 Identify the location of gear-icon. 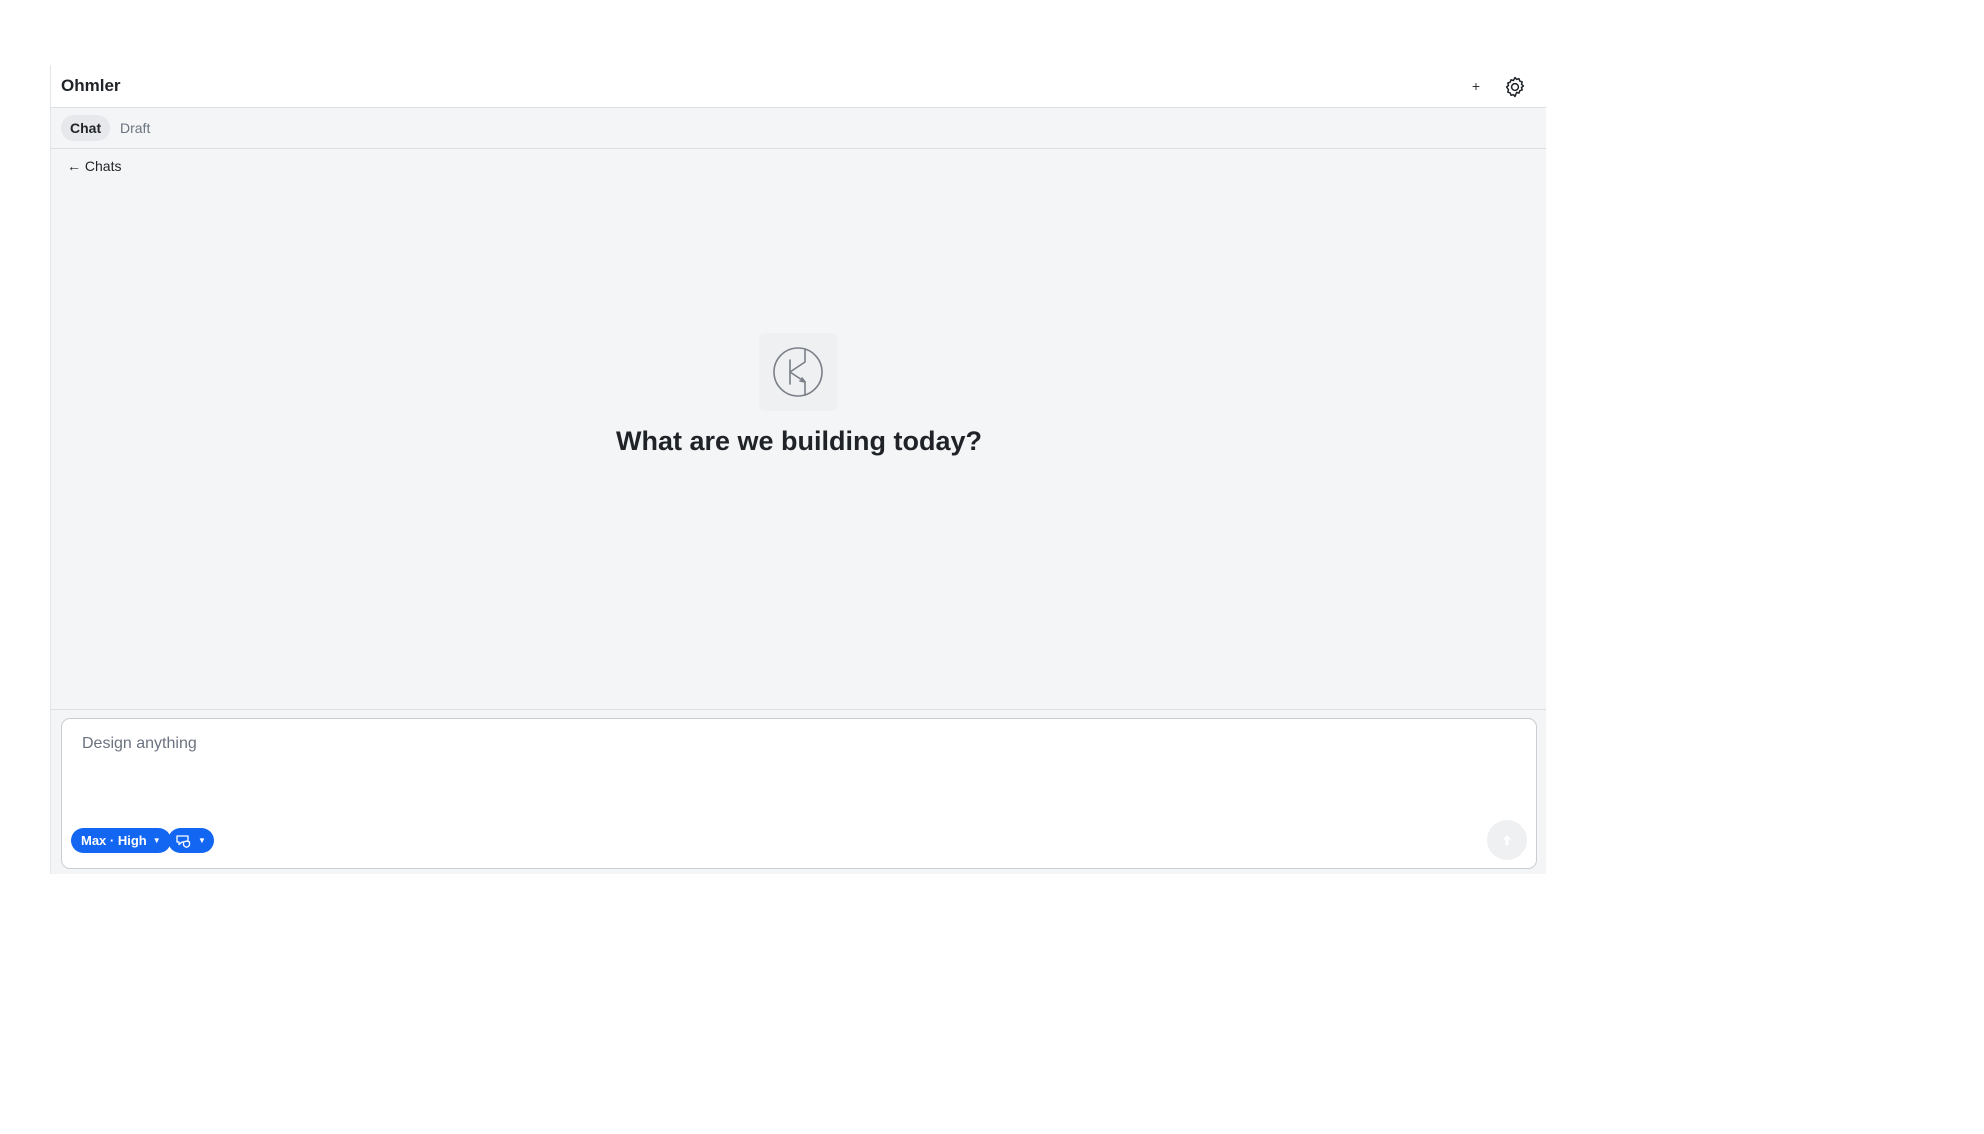
(1515, 87).